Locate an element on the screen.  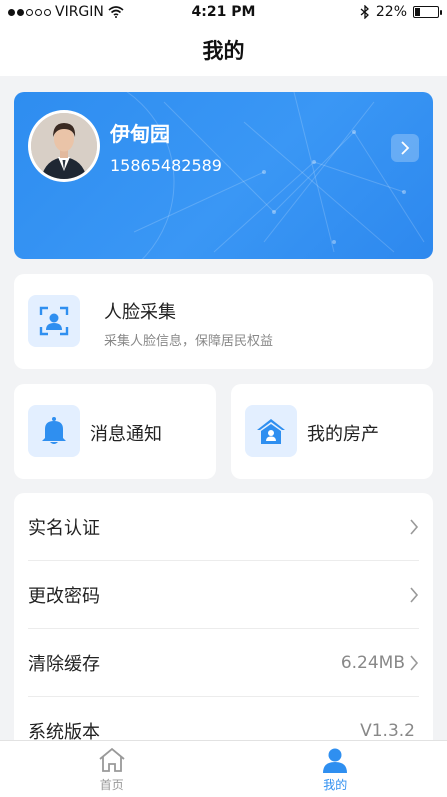
house-icon-box is located at coordinates (271, 431).